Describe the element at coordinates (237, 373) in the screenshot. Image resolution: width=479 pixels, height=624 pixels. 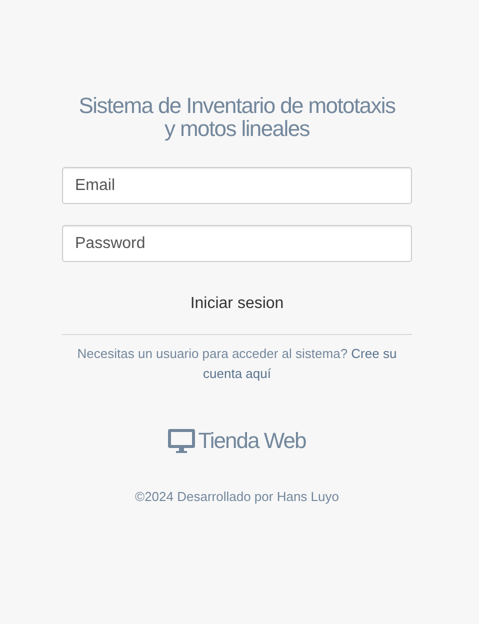
I see `signup-link: cuenta aquí` at that location.